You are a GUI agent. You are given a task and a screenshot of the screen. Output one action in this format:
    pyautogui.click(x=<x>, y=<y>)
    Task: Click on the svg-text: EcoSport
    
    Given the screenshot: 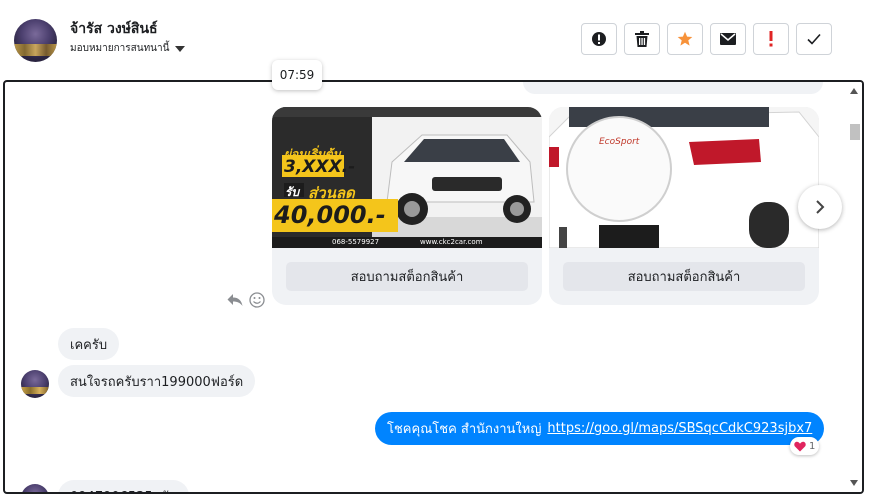 What is the action you would take?
    pyautogui.click(x=619, y=142)
    